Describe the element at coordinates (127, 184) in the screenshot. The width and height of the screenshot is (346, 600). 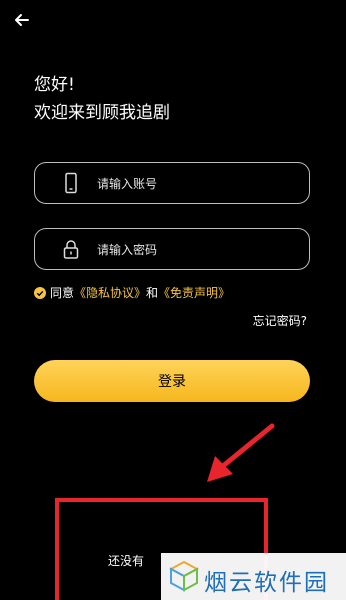
I see `account-placeholder: 请输入账号` at that location.